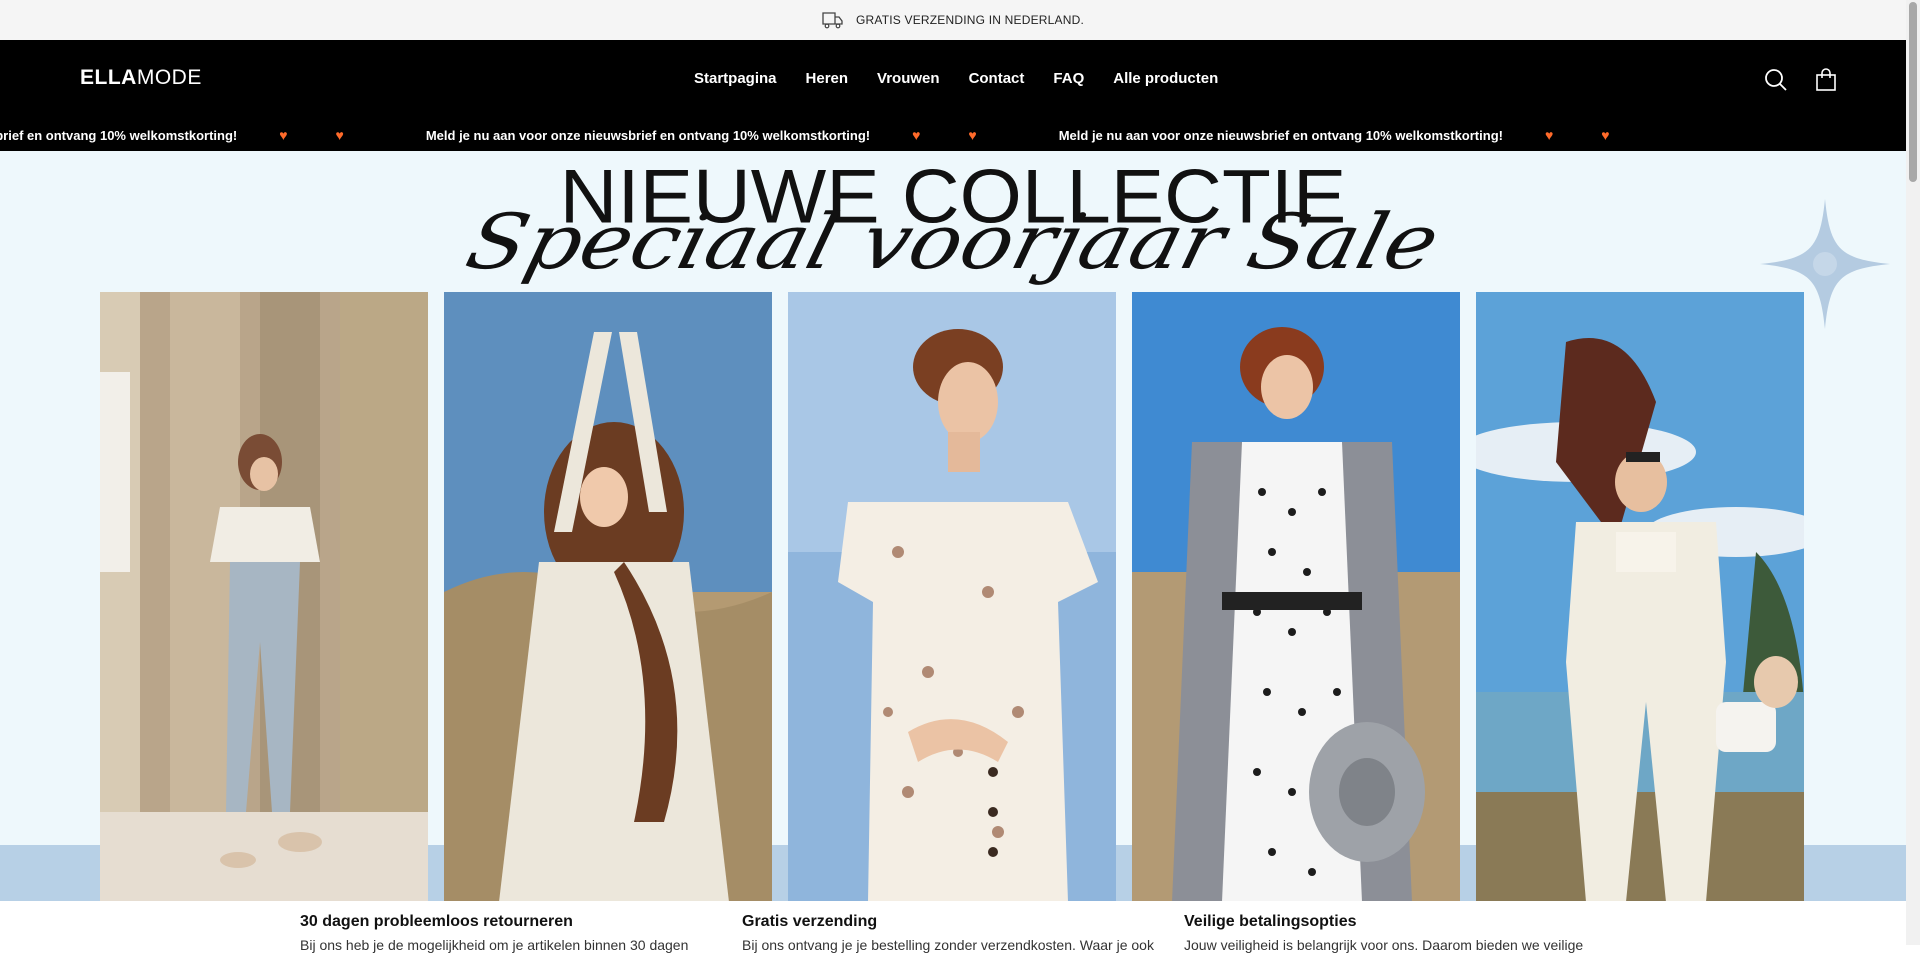  I want to click on feature-title: 30 dagen probleemloos retourneren, so click(436, 921).